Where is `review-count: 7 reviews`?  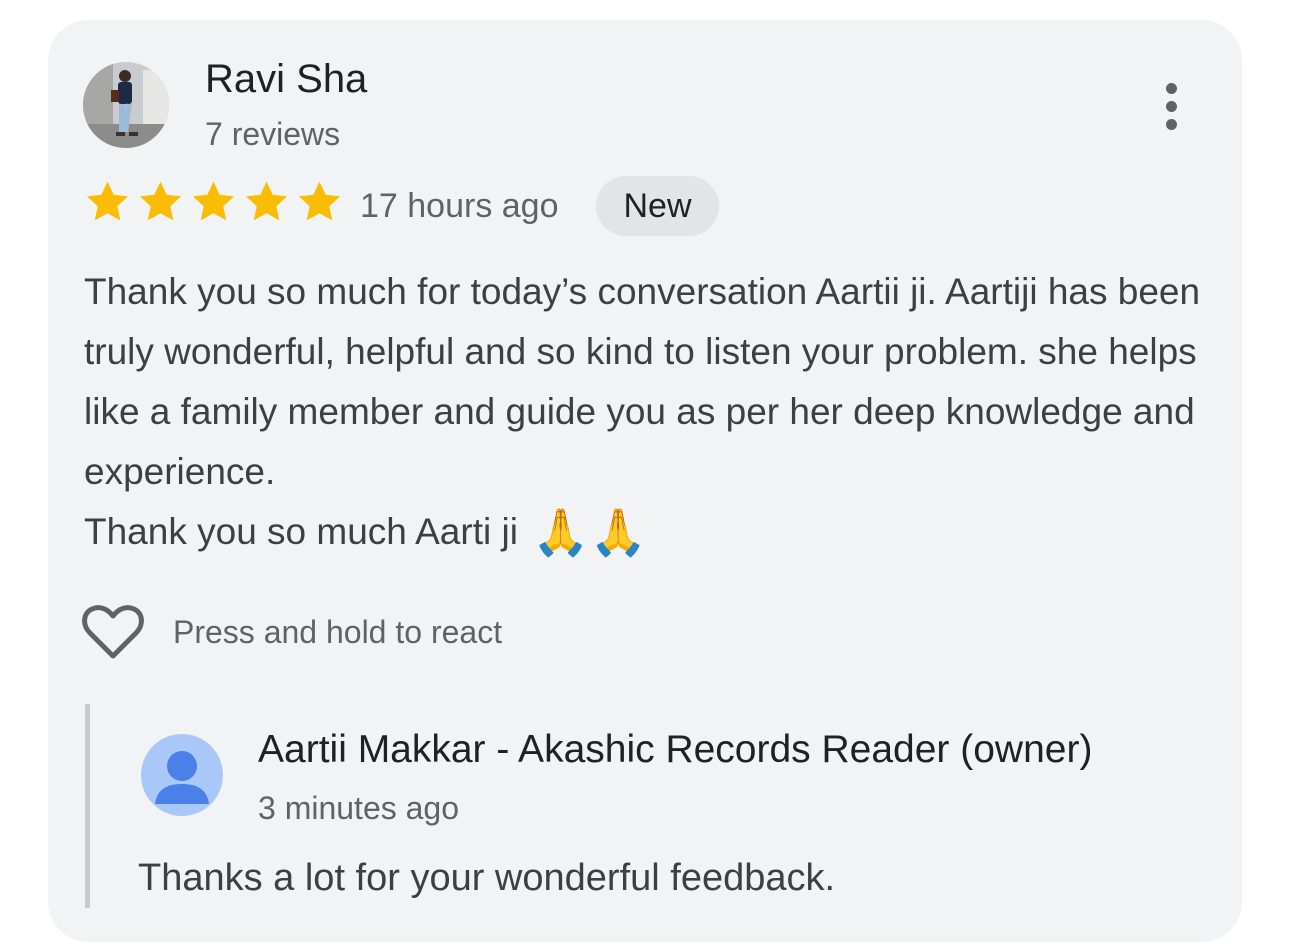
review-count: 7 reviews is located at coordinates (272, 134).